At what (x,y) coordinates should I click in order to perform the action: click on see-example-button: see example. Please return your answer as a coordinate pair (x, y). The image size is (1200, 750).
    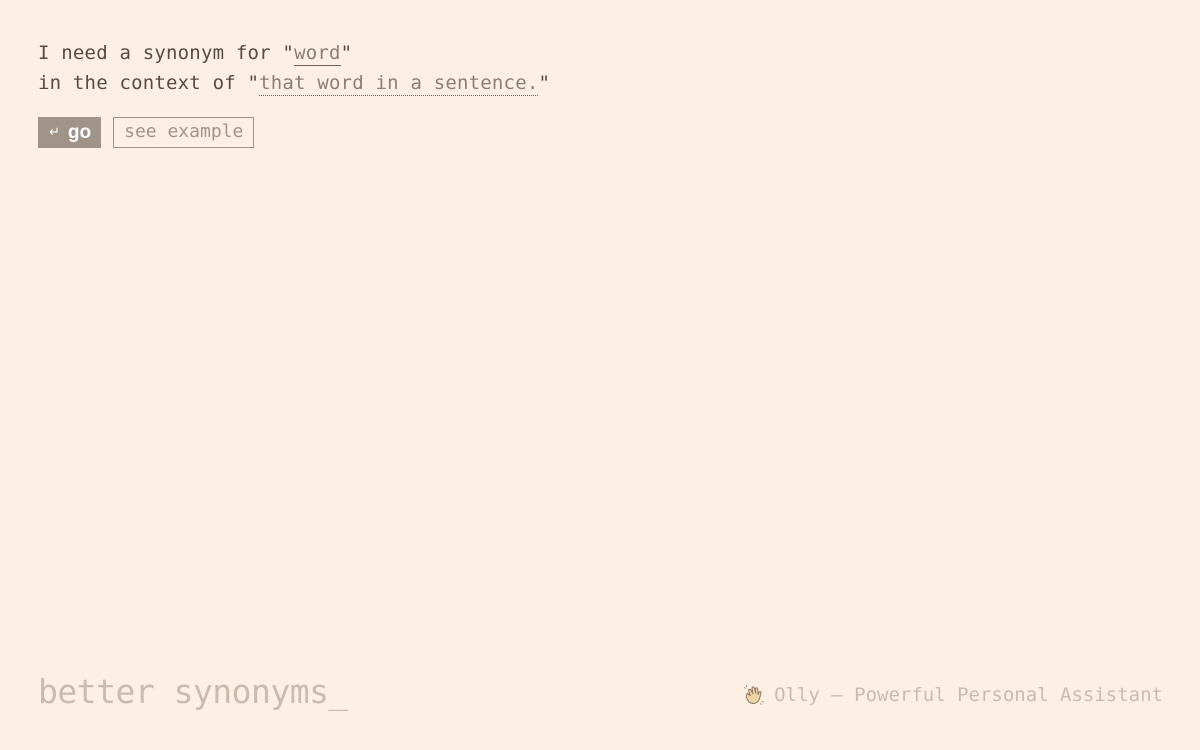
    Looking at the image, I should click on (184, 132).